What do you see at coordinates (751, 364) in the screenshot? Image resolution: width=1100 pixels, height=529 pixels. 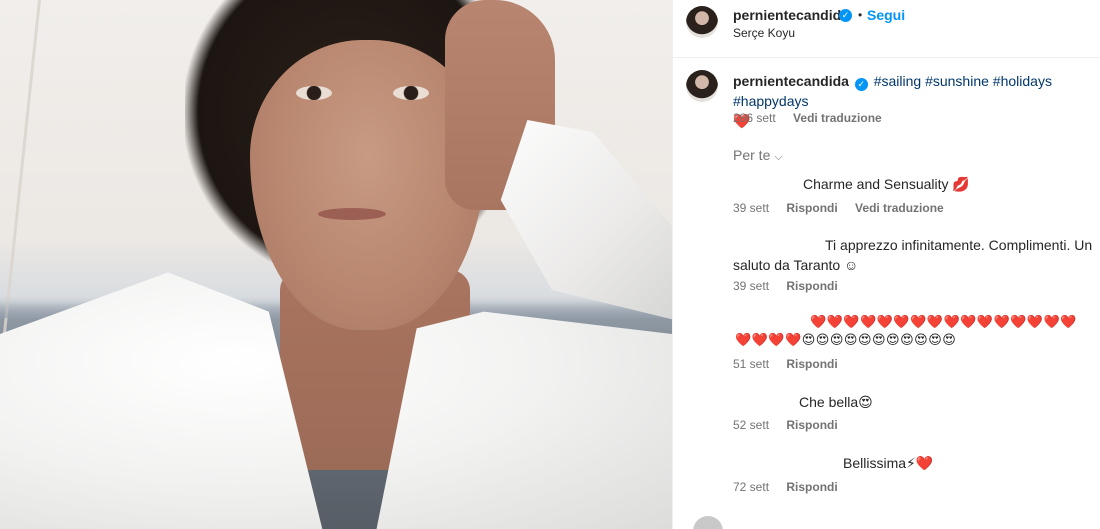 I see `comment-time: 51 sett` at bounding box center [751, 364].